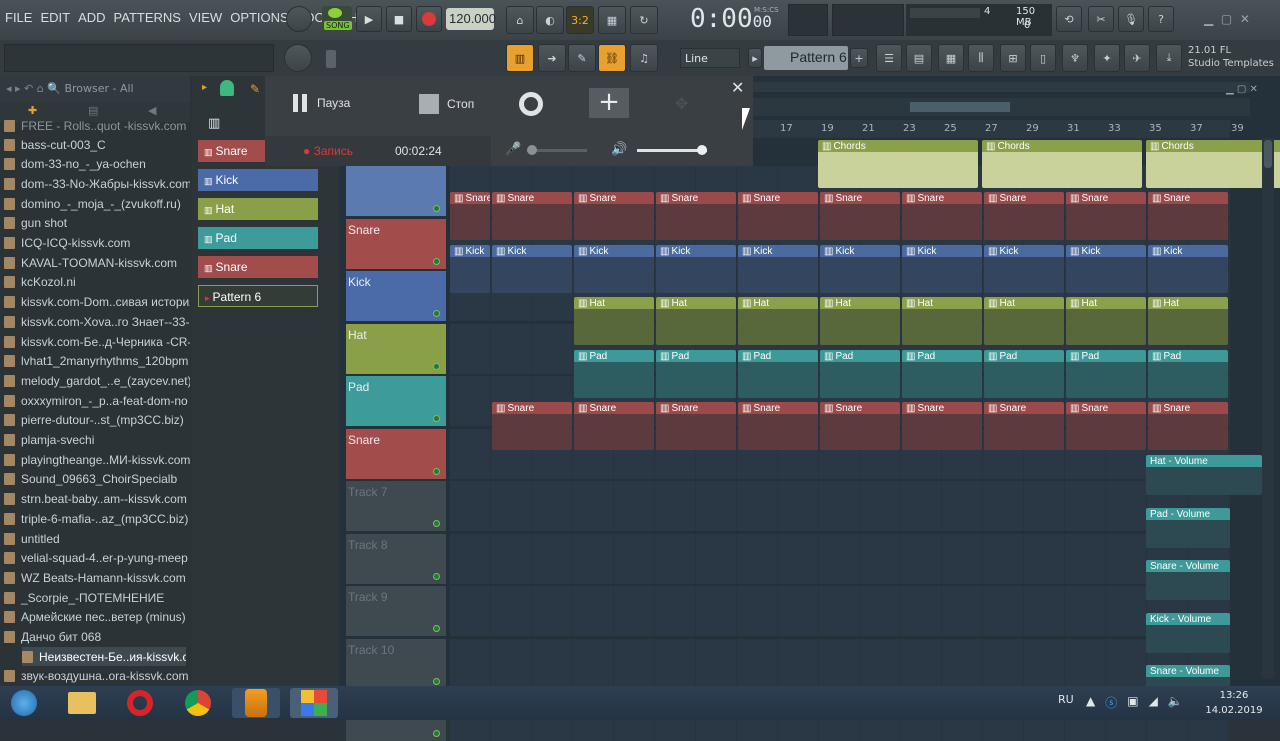 This screenshot has width=1280, height=741. Describe the element at coordinates (471, 19) in the screenshot. I see `tempo-display: 120.000` at that location.